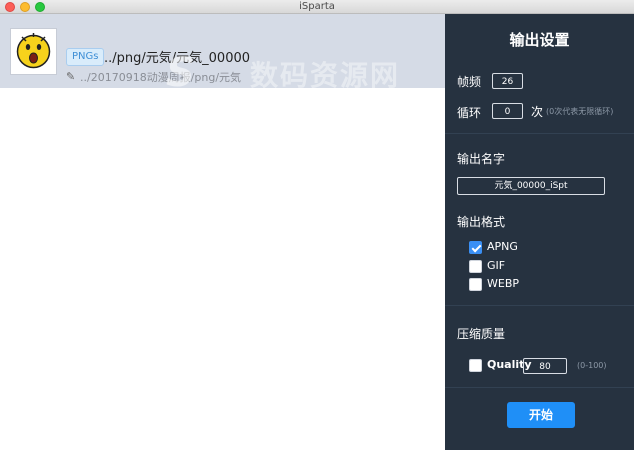 The width and height of the screenshot is (634, 450). Describe the element at coordinates (592, 365) in the screenshot. I see `quality-hint: (0-100)` at that location.